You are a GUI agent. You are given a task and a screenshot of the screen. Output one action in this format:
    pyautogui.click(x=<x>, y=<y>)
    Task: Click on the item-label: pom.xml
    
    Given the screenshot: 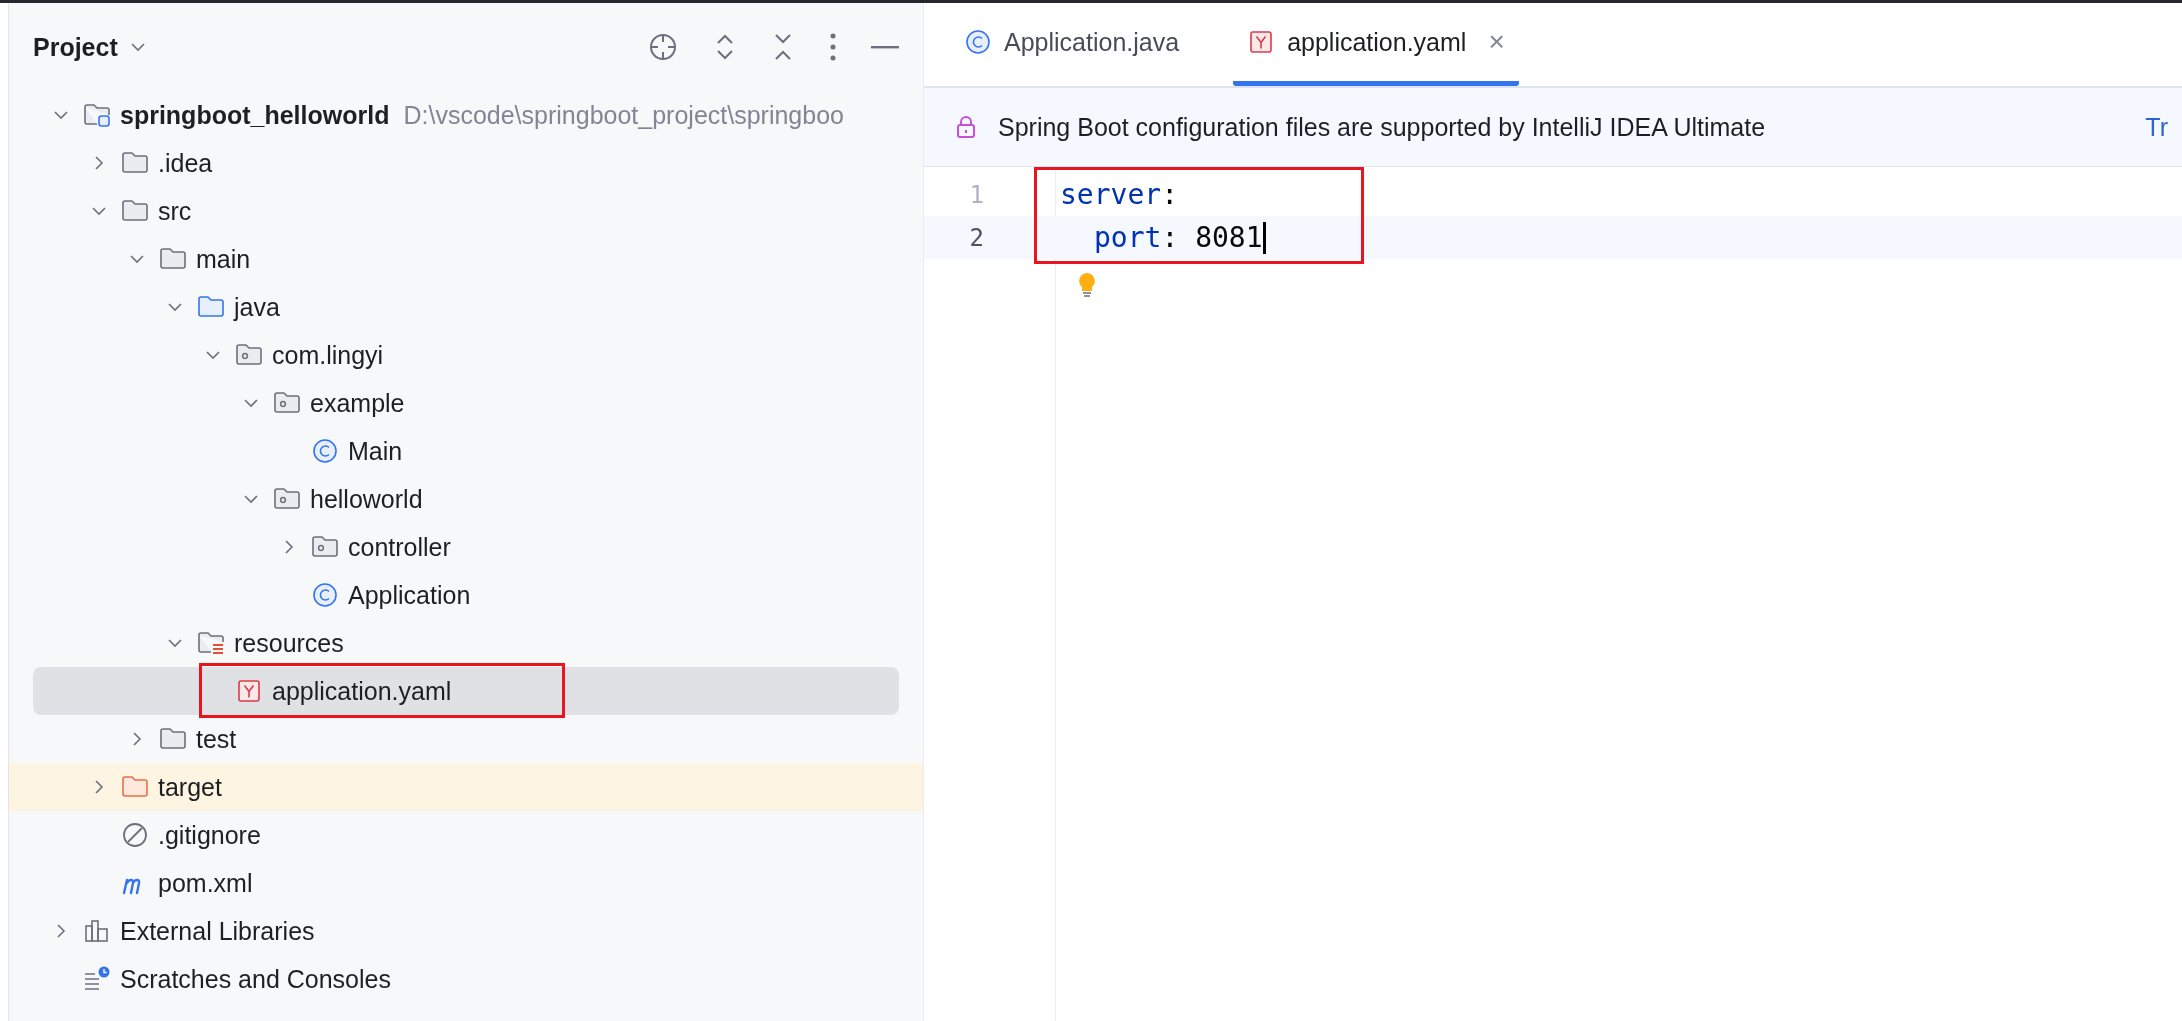 What is the action you would take?
    pyautogui.click(x=205, y=883)
    